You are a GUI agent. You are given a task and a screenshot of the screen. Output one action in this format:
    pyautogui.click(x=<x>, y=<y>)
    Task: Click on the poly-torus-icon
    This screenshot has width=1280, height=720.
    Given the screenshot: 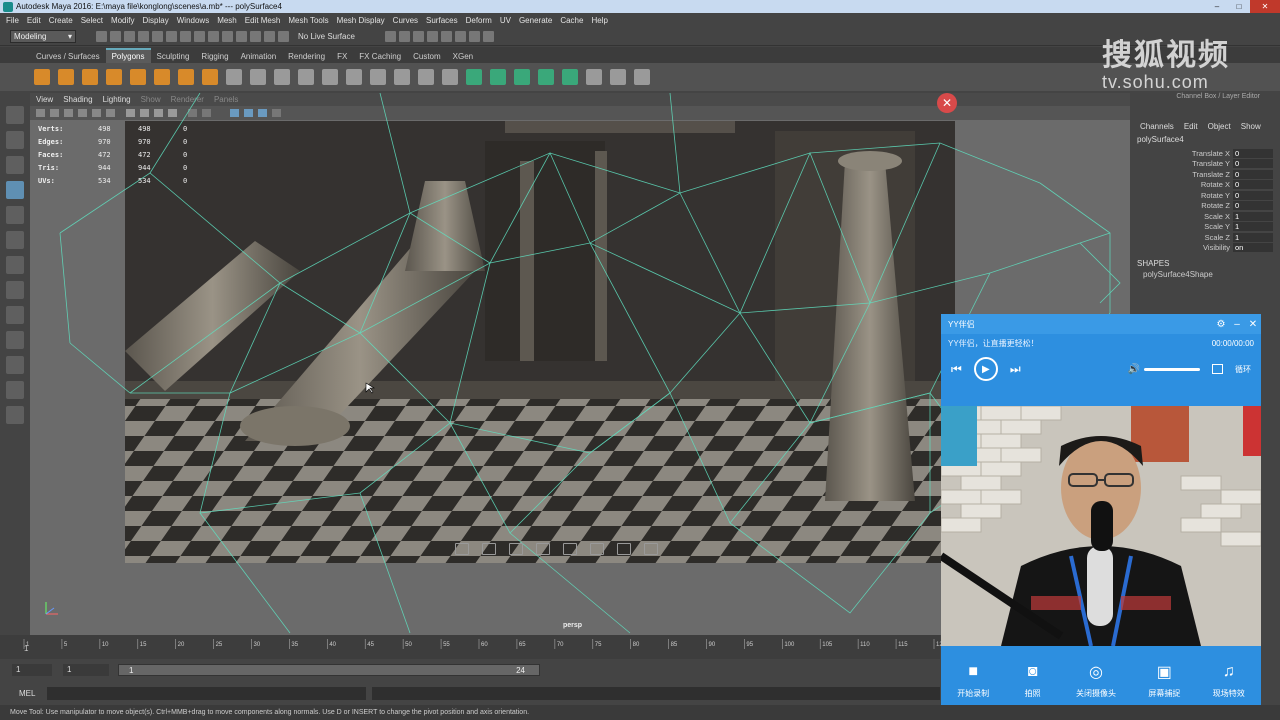 What is the action you would take?
    pyautogui.click(x=138, y=77)
    